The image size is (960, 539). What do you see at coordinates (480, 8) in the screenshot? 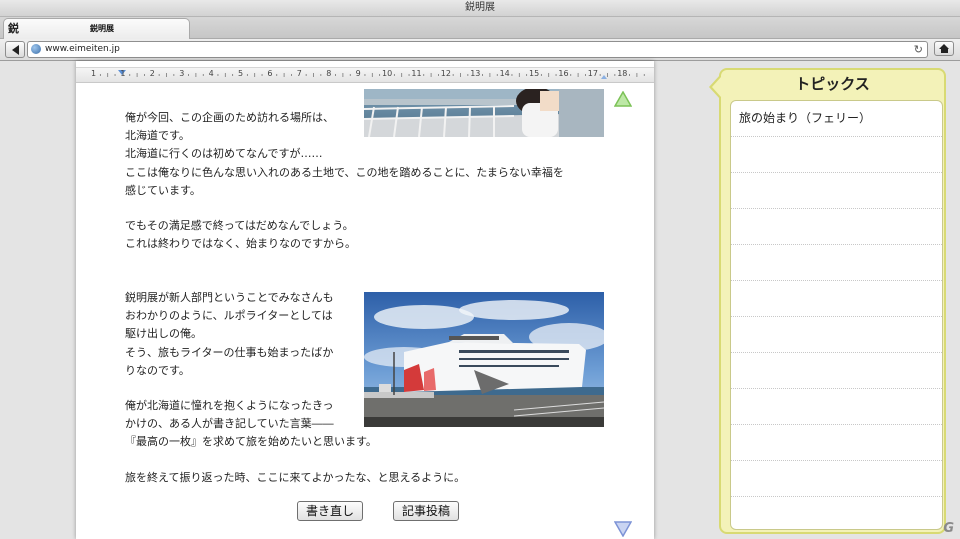
I see `window-title: 鋭明展` at bounding box center [480, 8].